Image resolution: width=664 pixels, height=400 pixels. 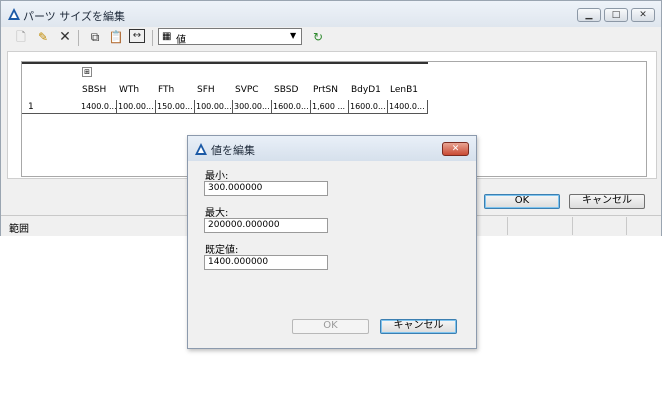 I want to click on new-row-icon: 🗋, so click(x=21, y=37).